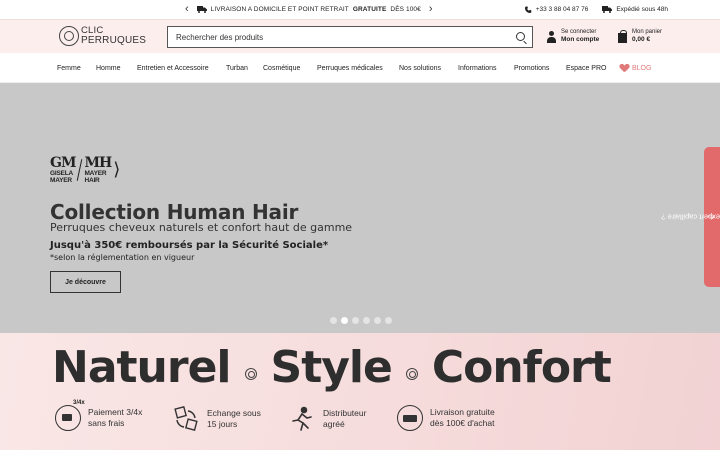 The width and height of the screenshot is (720, 450). I want to click on expert-advice-tab: ✍ Un conseil d'expert capillaire ?, so click(690, 217).